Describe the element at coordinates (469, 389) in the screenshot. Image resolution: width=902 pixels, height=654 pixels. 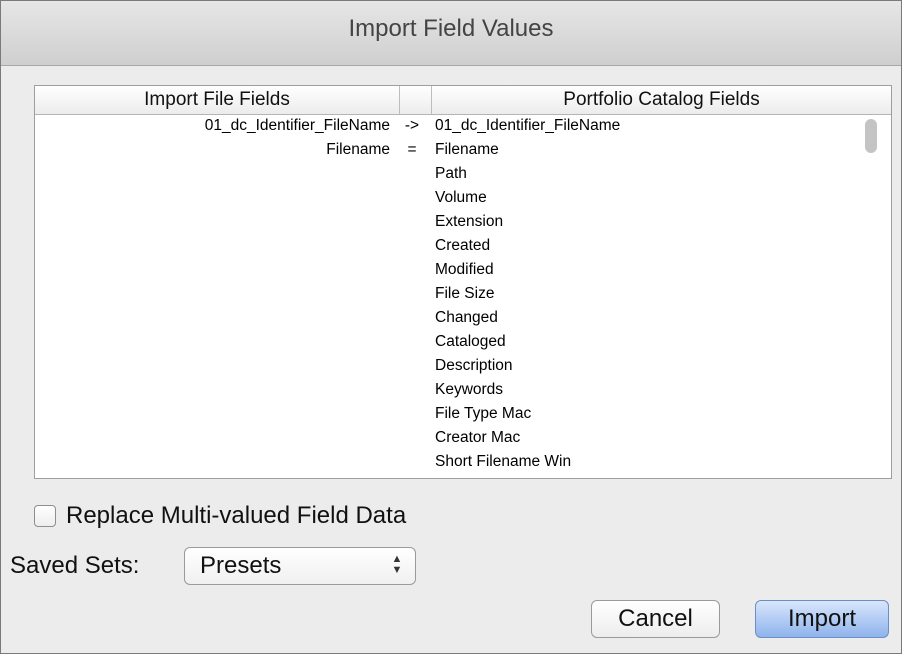
I see `catalog-field-cell: Keywords` at that location.